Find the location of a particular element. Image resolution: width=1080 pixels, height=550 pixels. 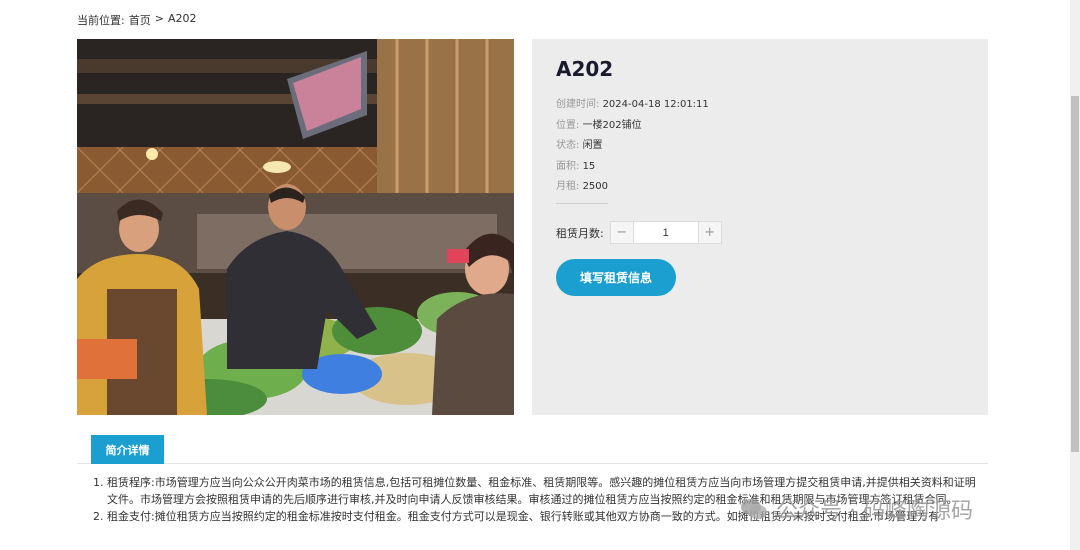

attr-value: 2500 is located at coordinates (595, 187).